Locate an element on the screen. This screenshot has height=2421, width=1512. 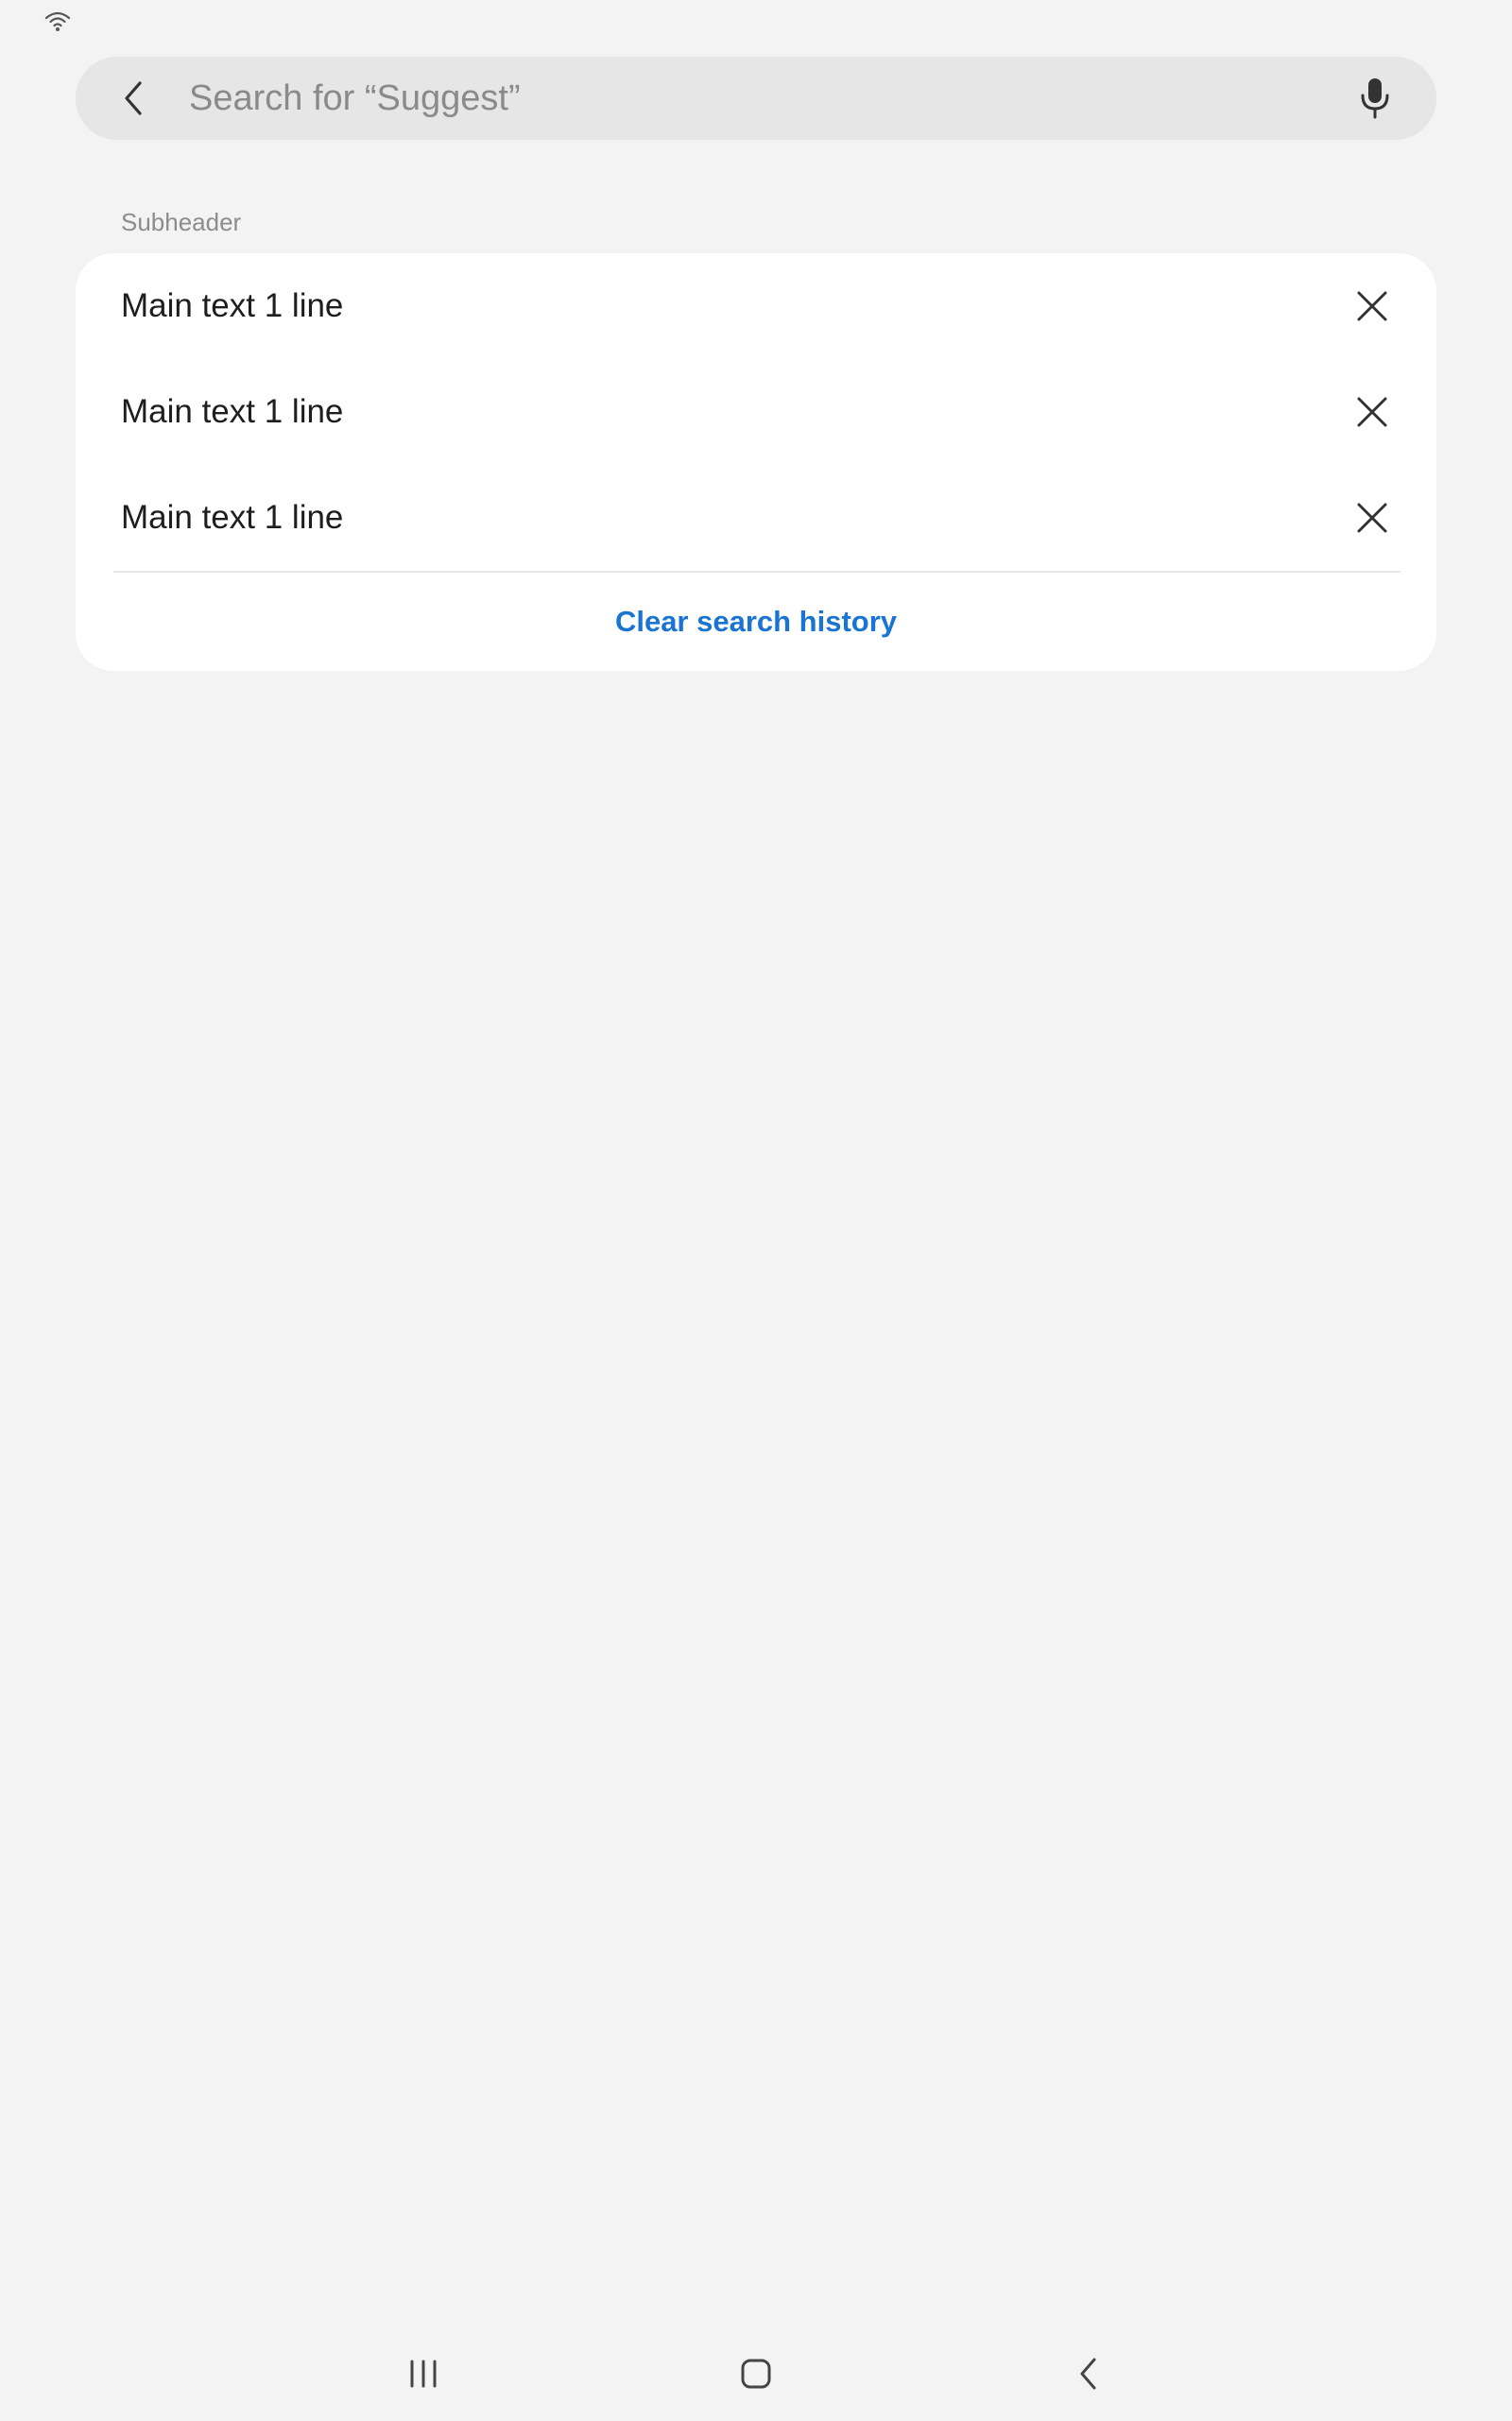
search-input is located at coordinates (746, 98).